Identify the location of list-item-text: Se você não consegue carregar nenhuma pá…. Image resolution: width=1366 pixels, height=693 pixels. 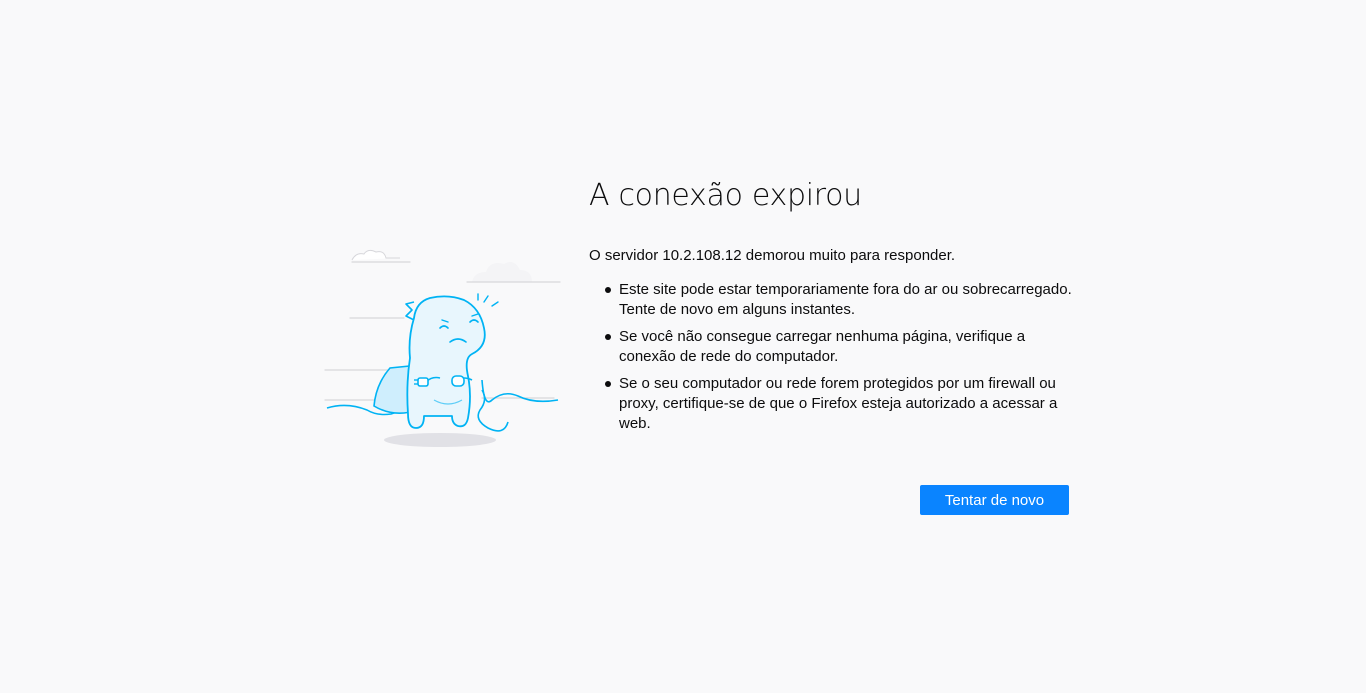
(822, 346).